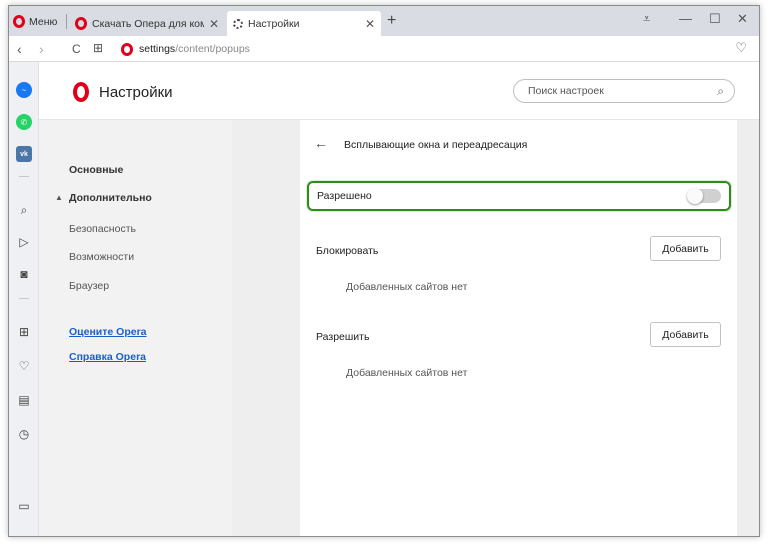 The height and width of the screenshot is (544, 770). I want to click on allow-add-button: Добавить, so click(685, 334).